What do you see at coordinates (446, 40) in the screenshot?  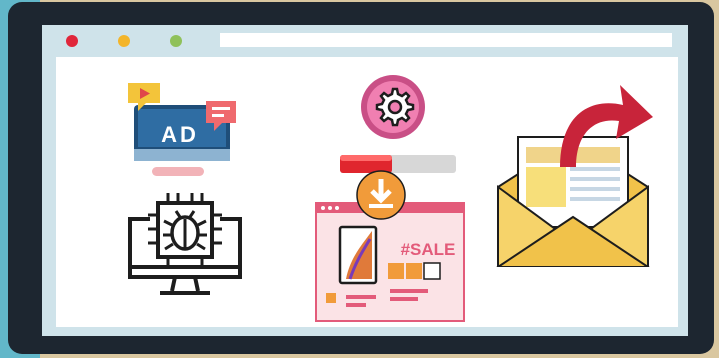 I see `address-bar` at bounding box center [446, 40].